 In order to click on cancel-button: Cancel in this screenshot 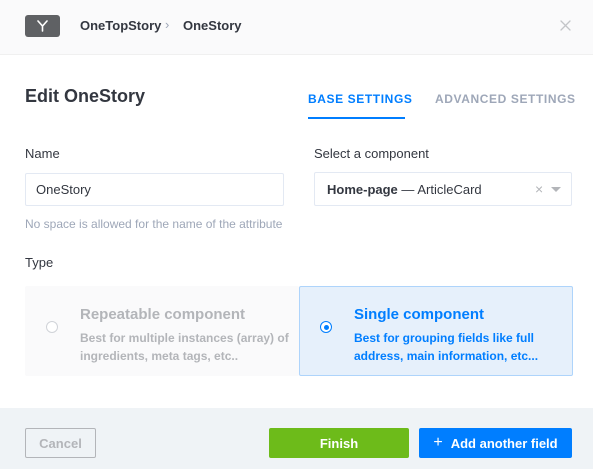, I will do `click(60, 443)`.